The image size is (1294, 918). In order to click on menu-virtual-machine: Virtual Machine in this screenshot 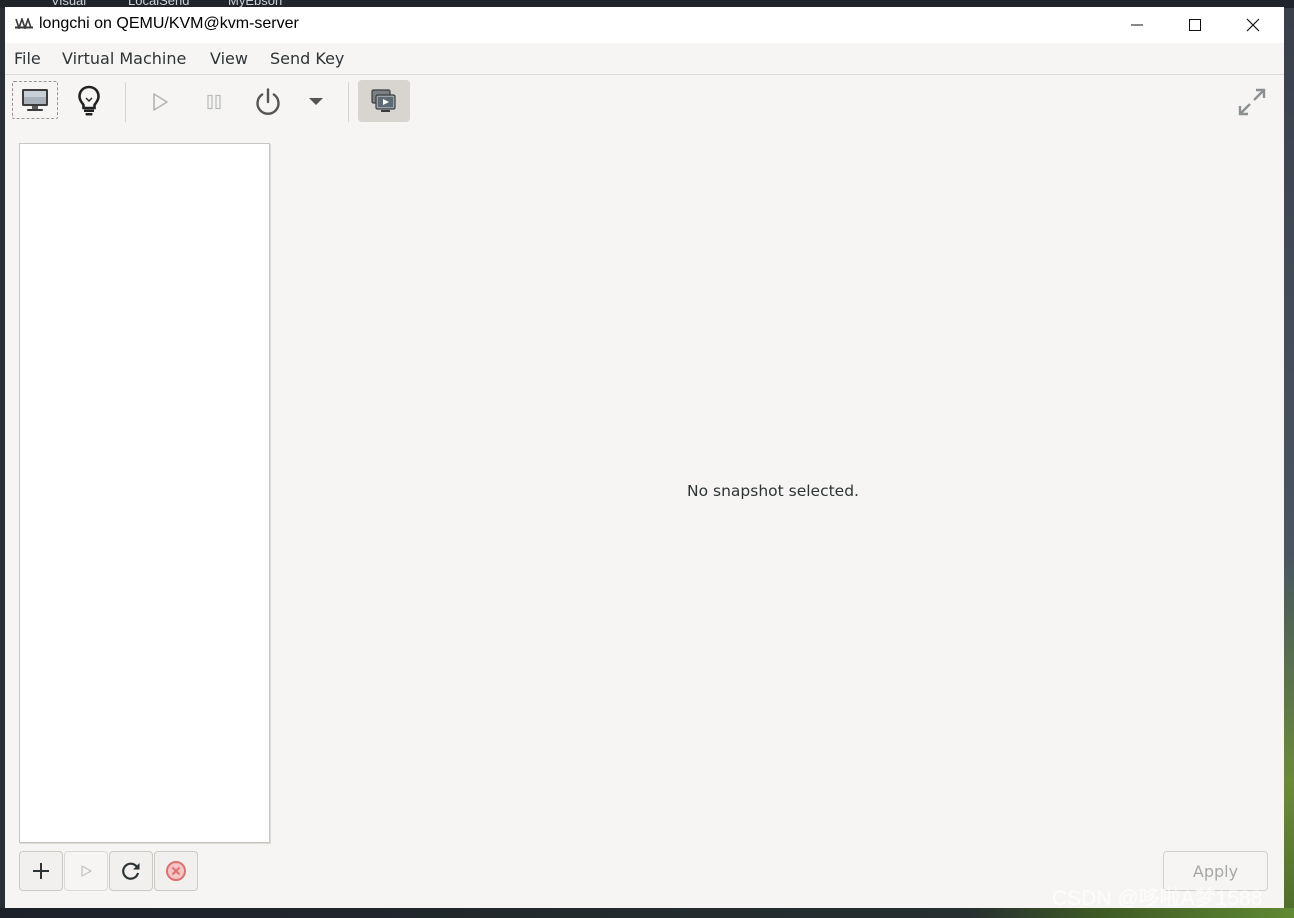, I will do `click(124, 58)`.